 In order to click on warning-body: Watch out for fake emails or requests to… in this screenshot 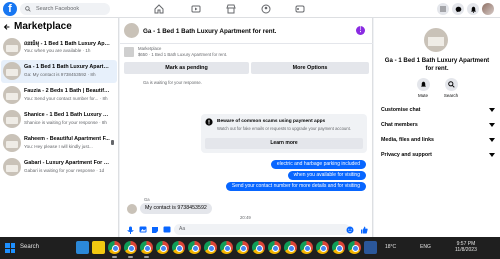, I will do `click(284, 128)`.